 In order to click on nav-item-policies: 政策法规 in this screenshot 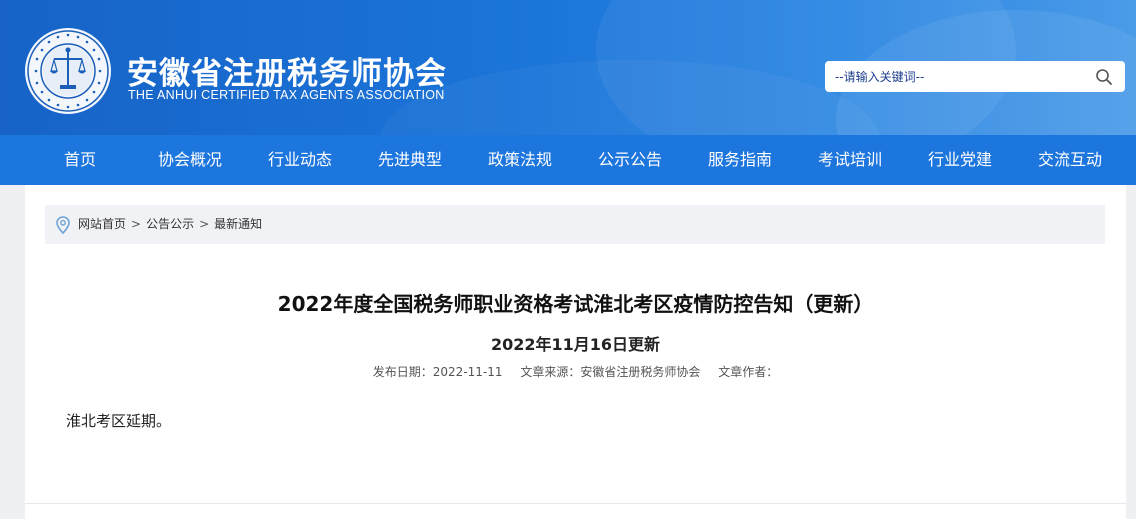, I will do `click(520, 160)`.